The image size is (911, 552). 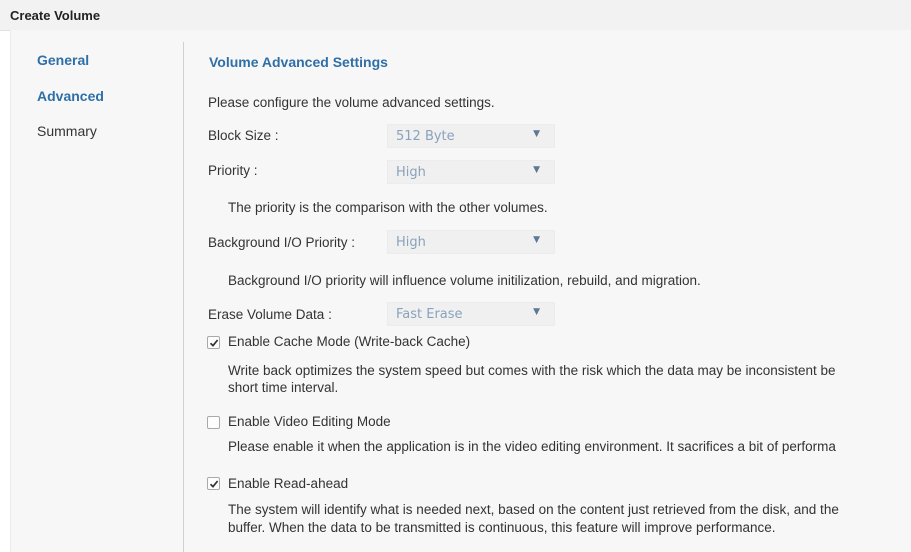 What do you see at coordinates (309, 421) in the screenshot?
I see `video-mode-label: Enable Video Editing Mode` at bounding box center [309, 421].